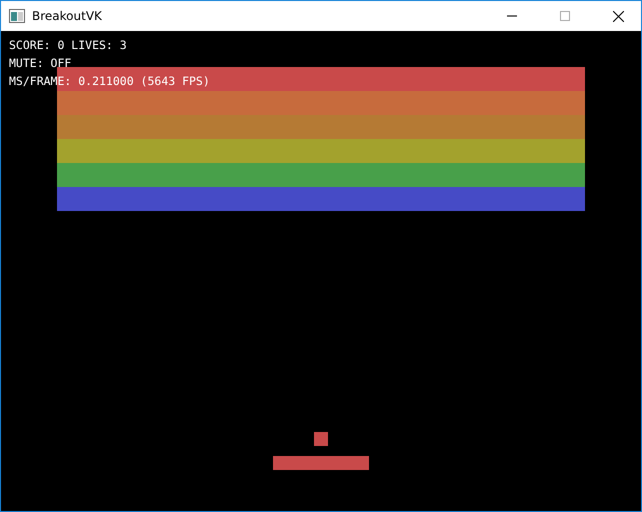 The image size is (642, 512). I want to click on hud-text: SCORE: 0 LIVES: 3, so click(68, 45).